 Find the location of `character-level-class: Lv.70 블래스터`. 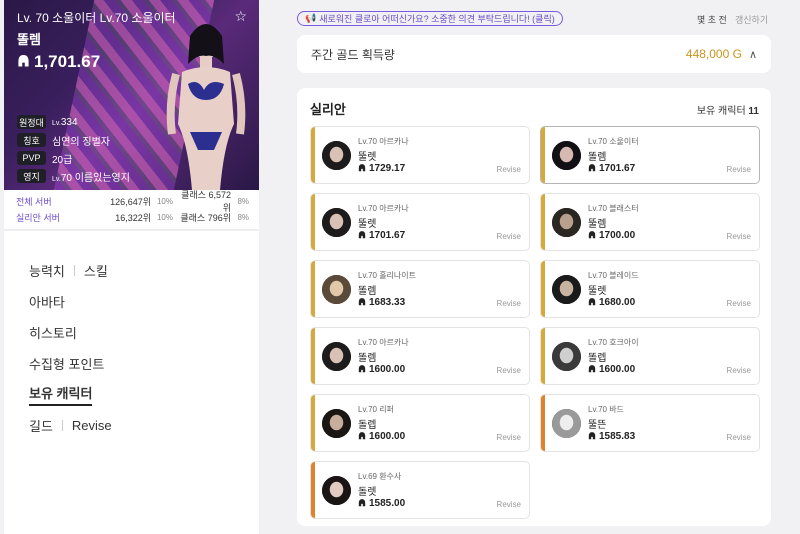

character-level-class: Lv.70 블래스터 is located at coordinates (613, 208).